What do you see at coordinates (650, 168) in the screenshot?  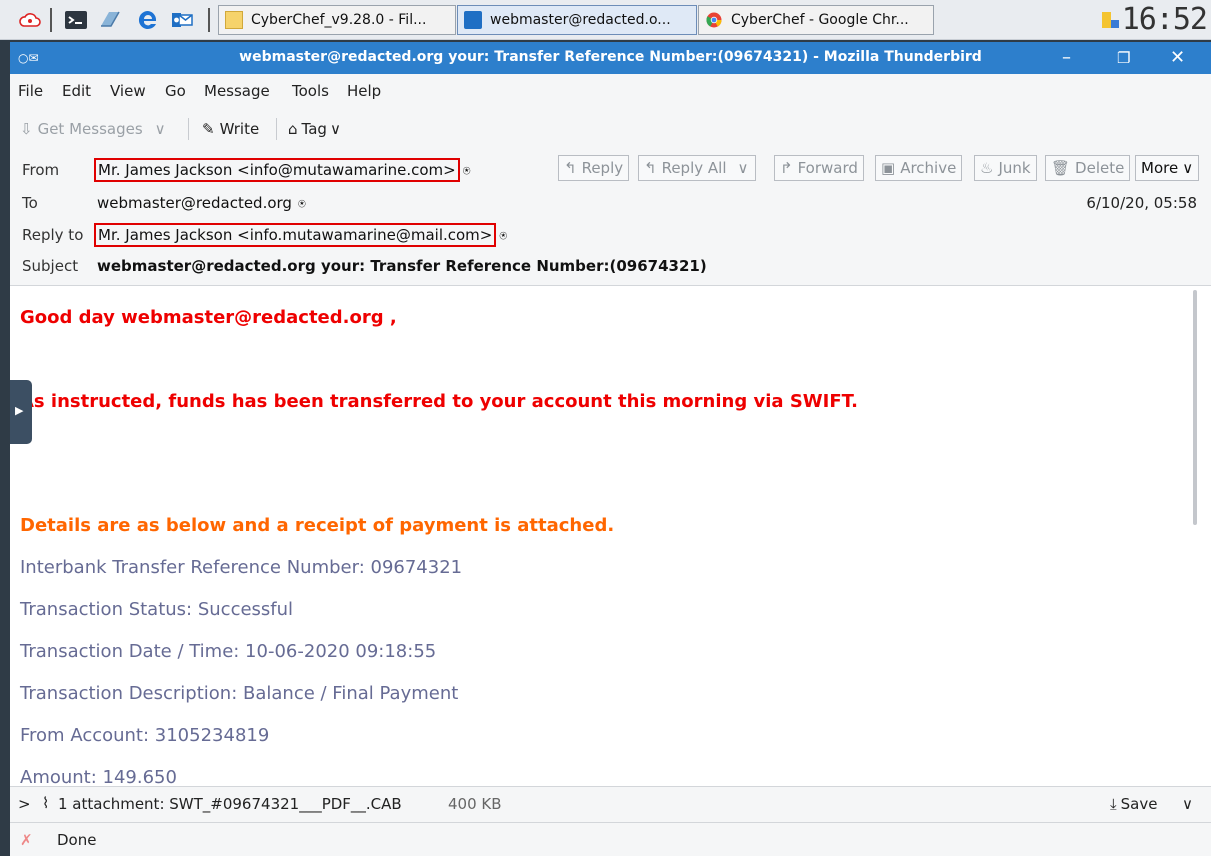 I see `reply-all-icon: ↰` at bounding box center [650, 168].